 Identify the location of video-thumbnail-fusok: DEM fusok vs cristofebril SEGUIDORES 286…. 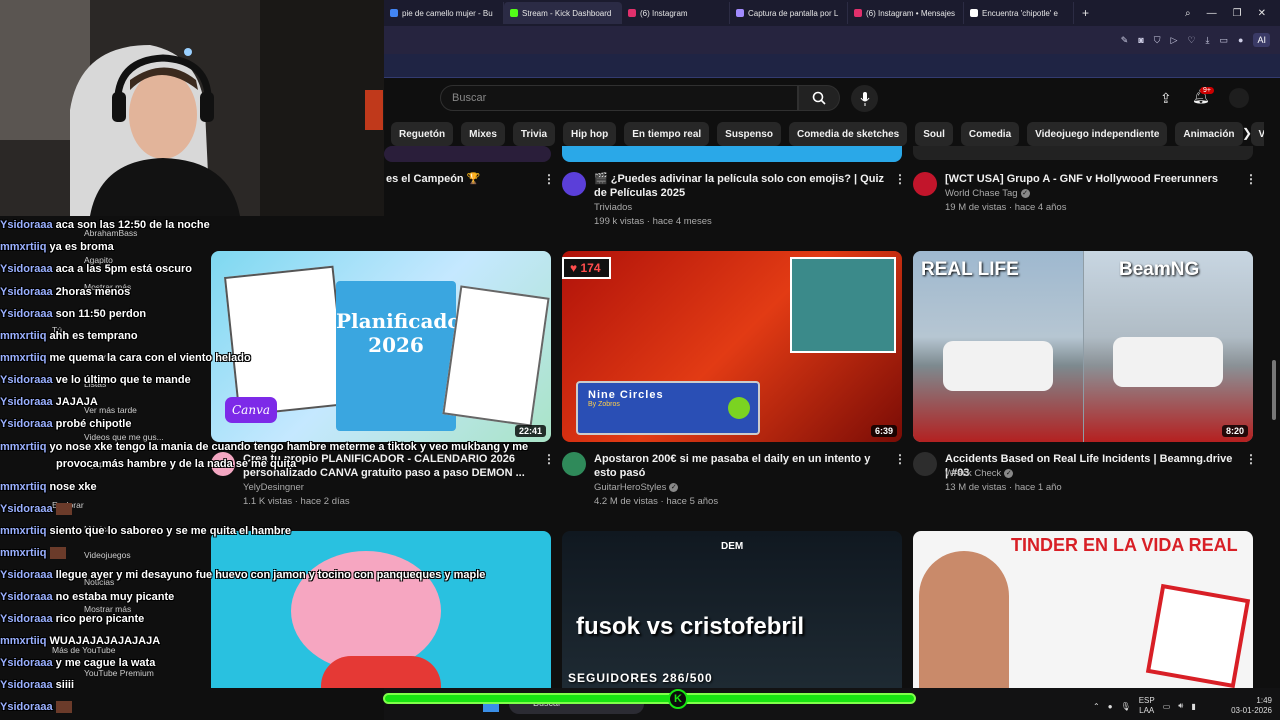
(732, 609).